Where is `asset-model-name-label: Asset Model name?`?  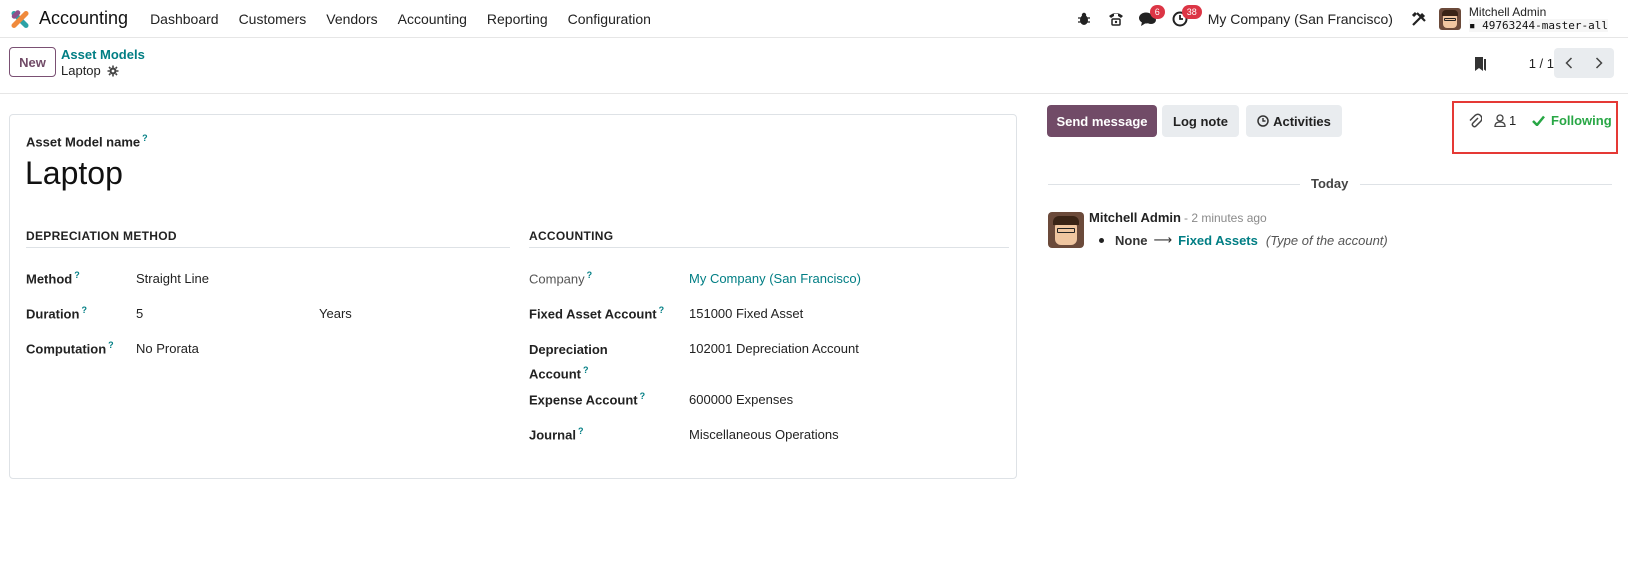 asset-model-name-label: Asset Model name? is located at coordinates (87, 141).